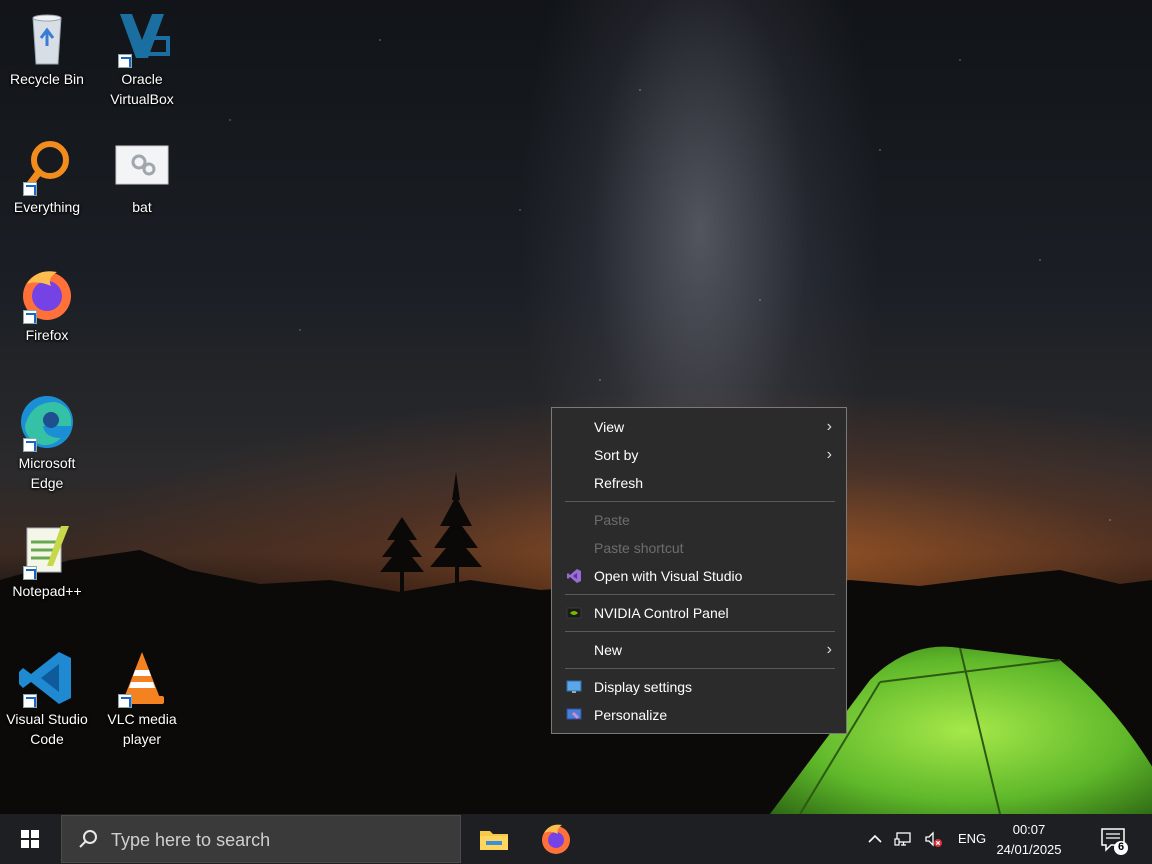 This screenshot has height=864, width=1152. What do you see at coordinates (574, 714) in the screenshot?
I see `personalize-icon` at bounding box center [574, 714].